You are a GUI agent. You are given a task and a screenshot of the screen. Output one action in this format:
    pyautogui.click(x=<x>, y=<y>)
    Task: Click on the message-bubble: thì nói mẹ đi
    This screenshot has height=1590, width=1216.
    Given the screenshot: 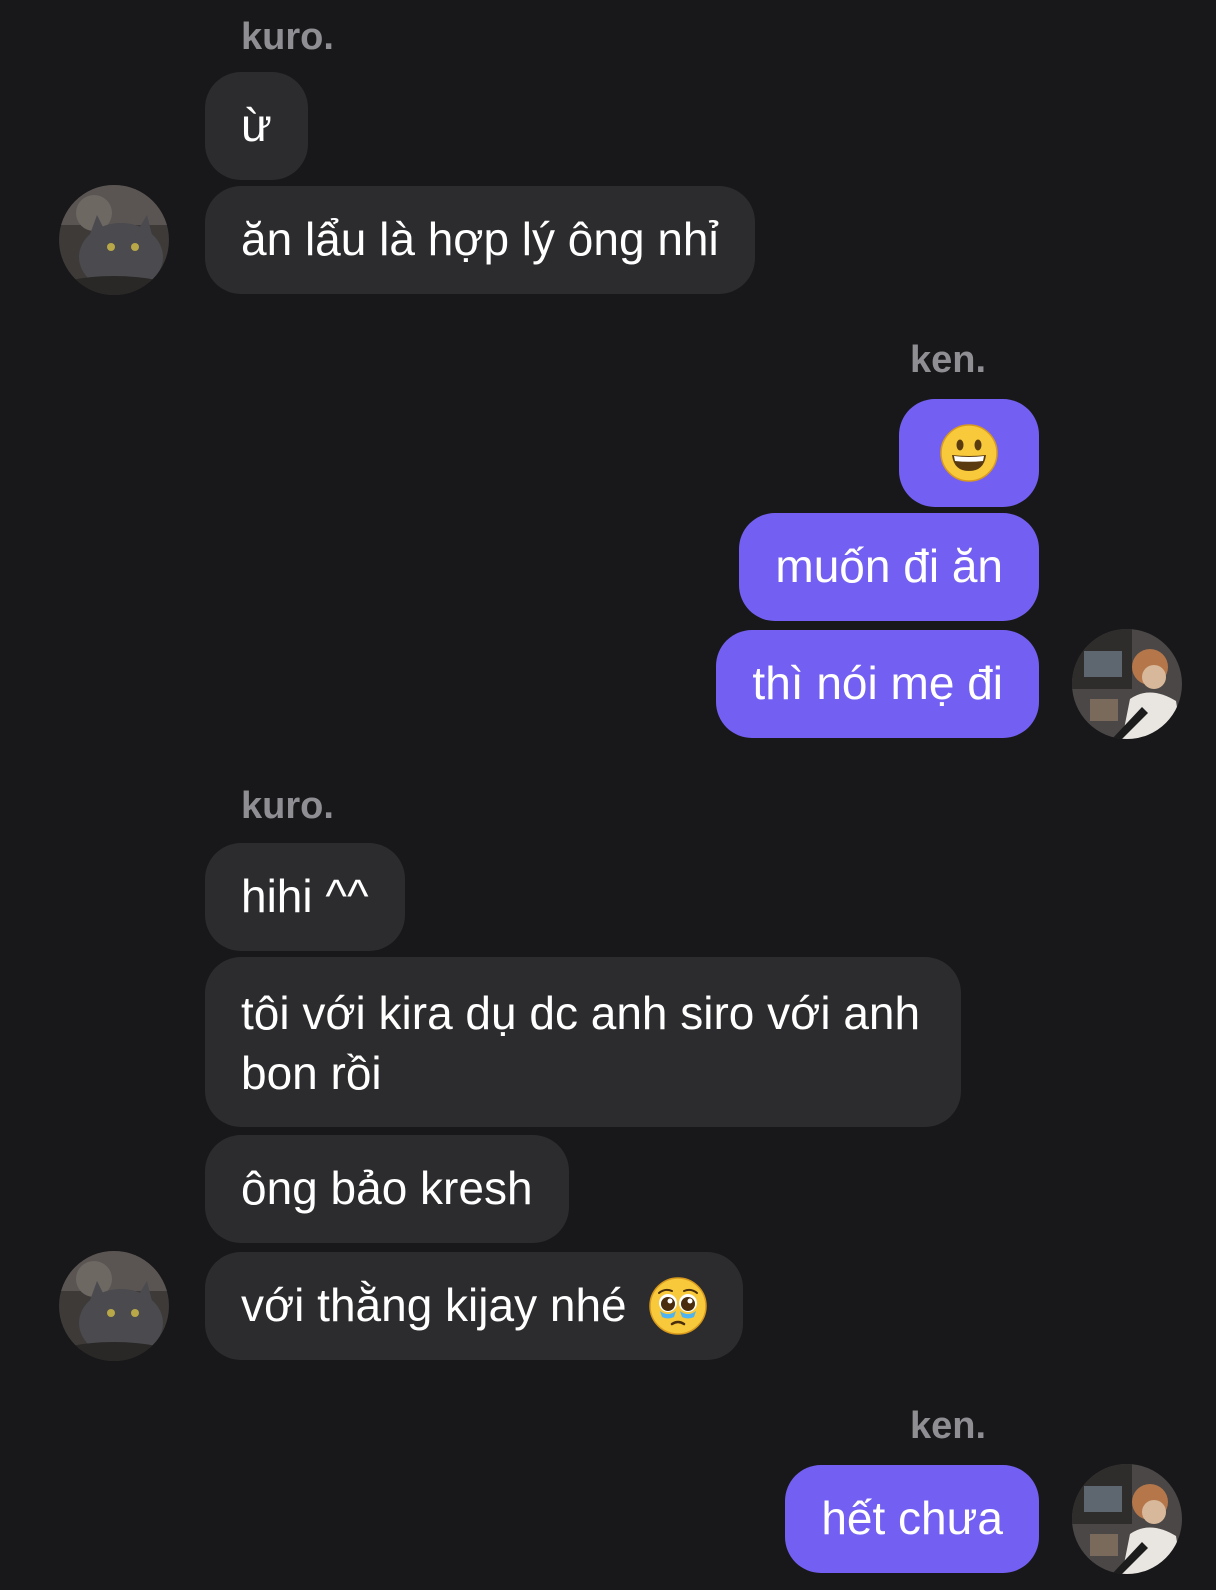 What is the action you would take?
    pyautogui.click(x=877, y=684)
    